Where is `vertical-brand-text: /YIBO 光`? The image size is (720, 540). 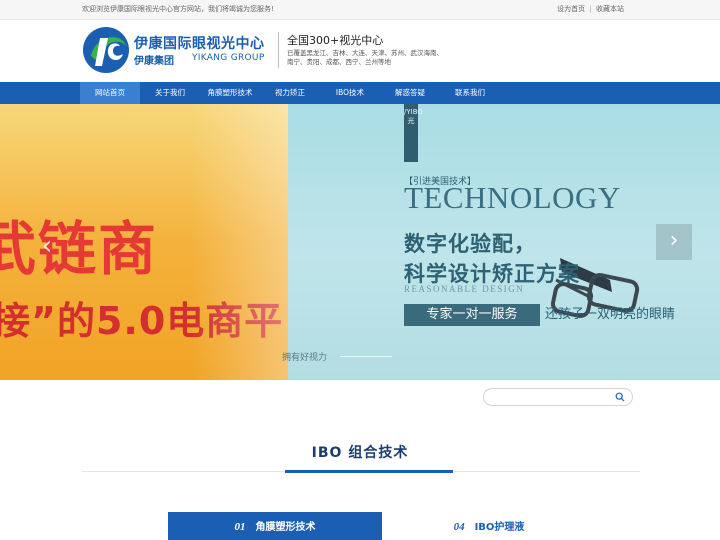
vertical-brand-text: /YIBO 光 is located at coordinates (413, 116).